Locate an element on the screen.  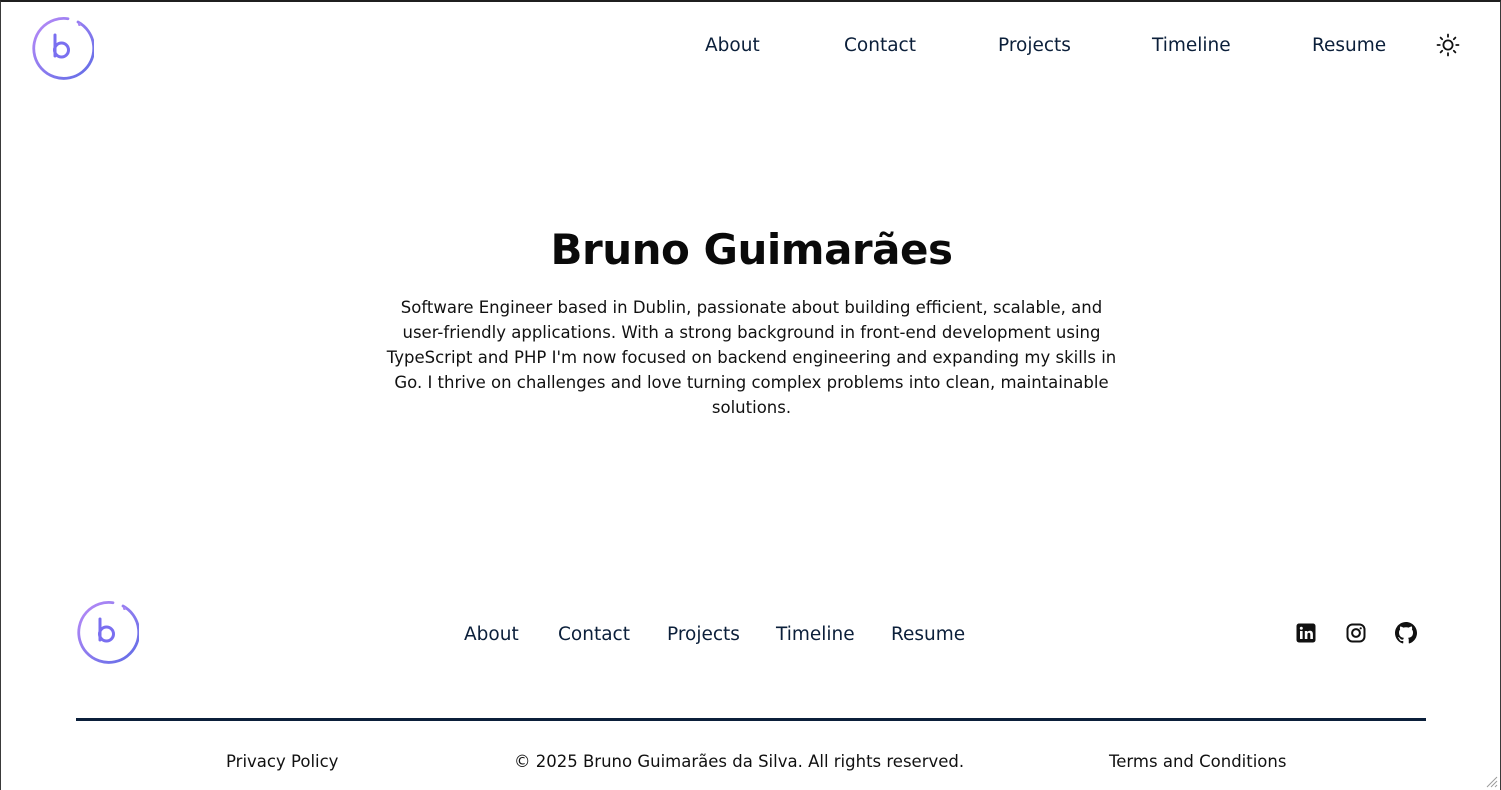
instagram-icon is located at coordinates (1356, 633).